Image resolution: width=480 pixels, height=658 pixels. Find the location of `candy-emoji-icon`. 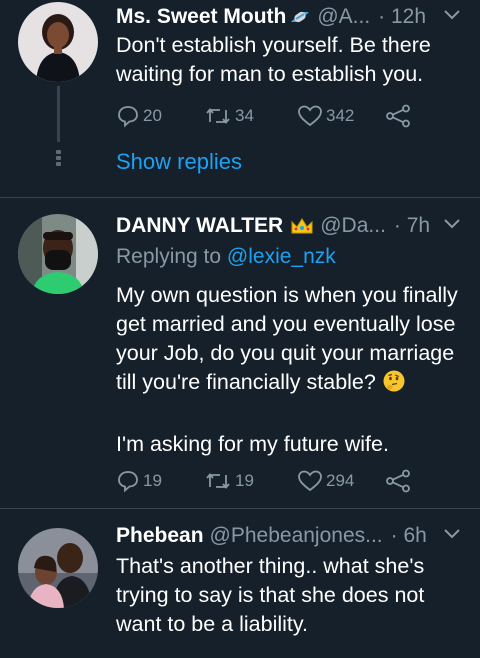

candy-emoji-icon is located at coordinates (300, 17).